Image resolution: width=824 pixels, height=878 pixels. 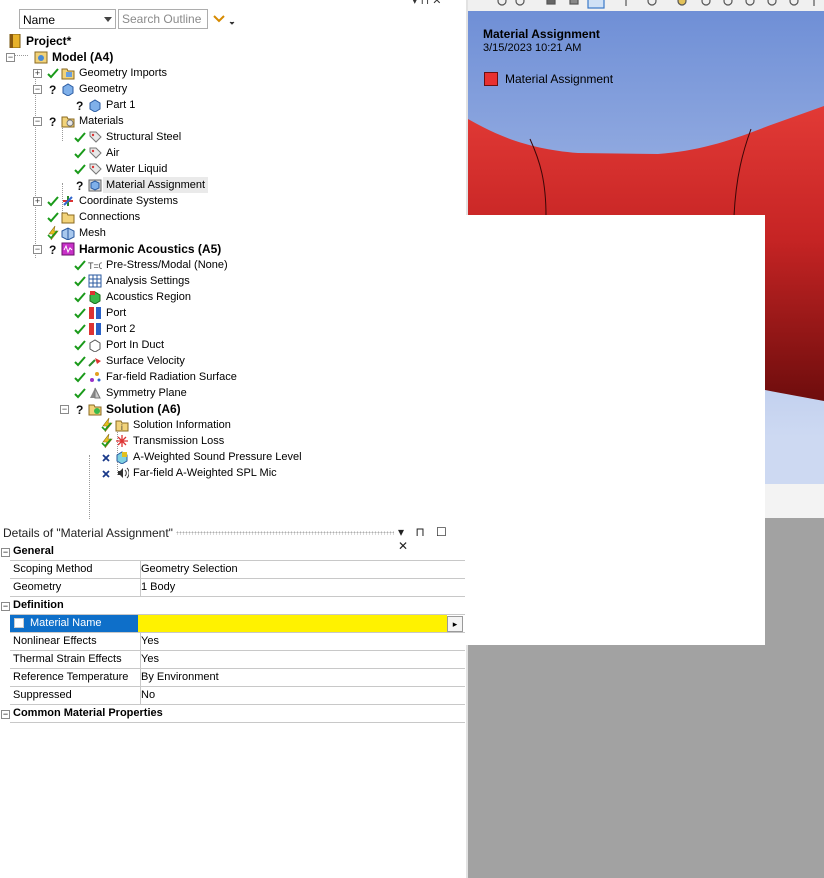 What do you see at coordinates (233, 41) in the screenshot?
I see `tree-node-project: Project*` at bounding box center [233, 41].